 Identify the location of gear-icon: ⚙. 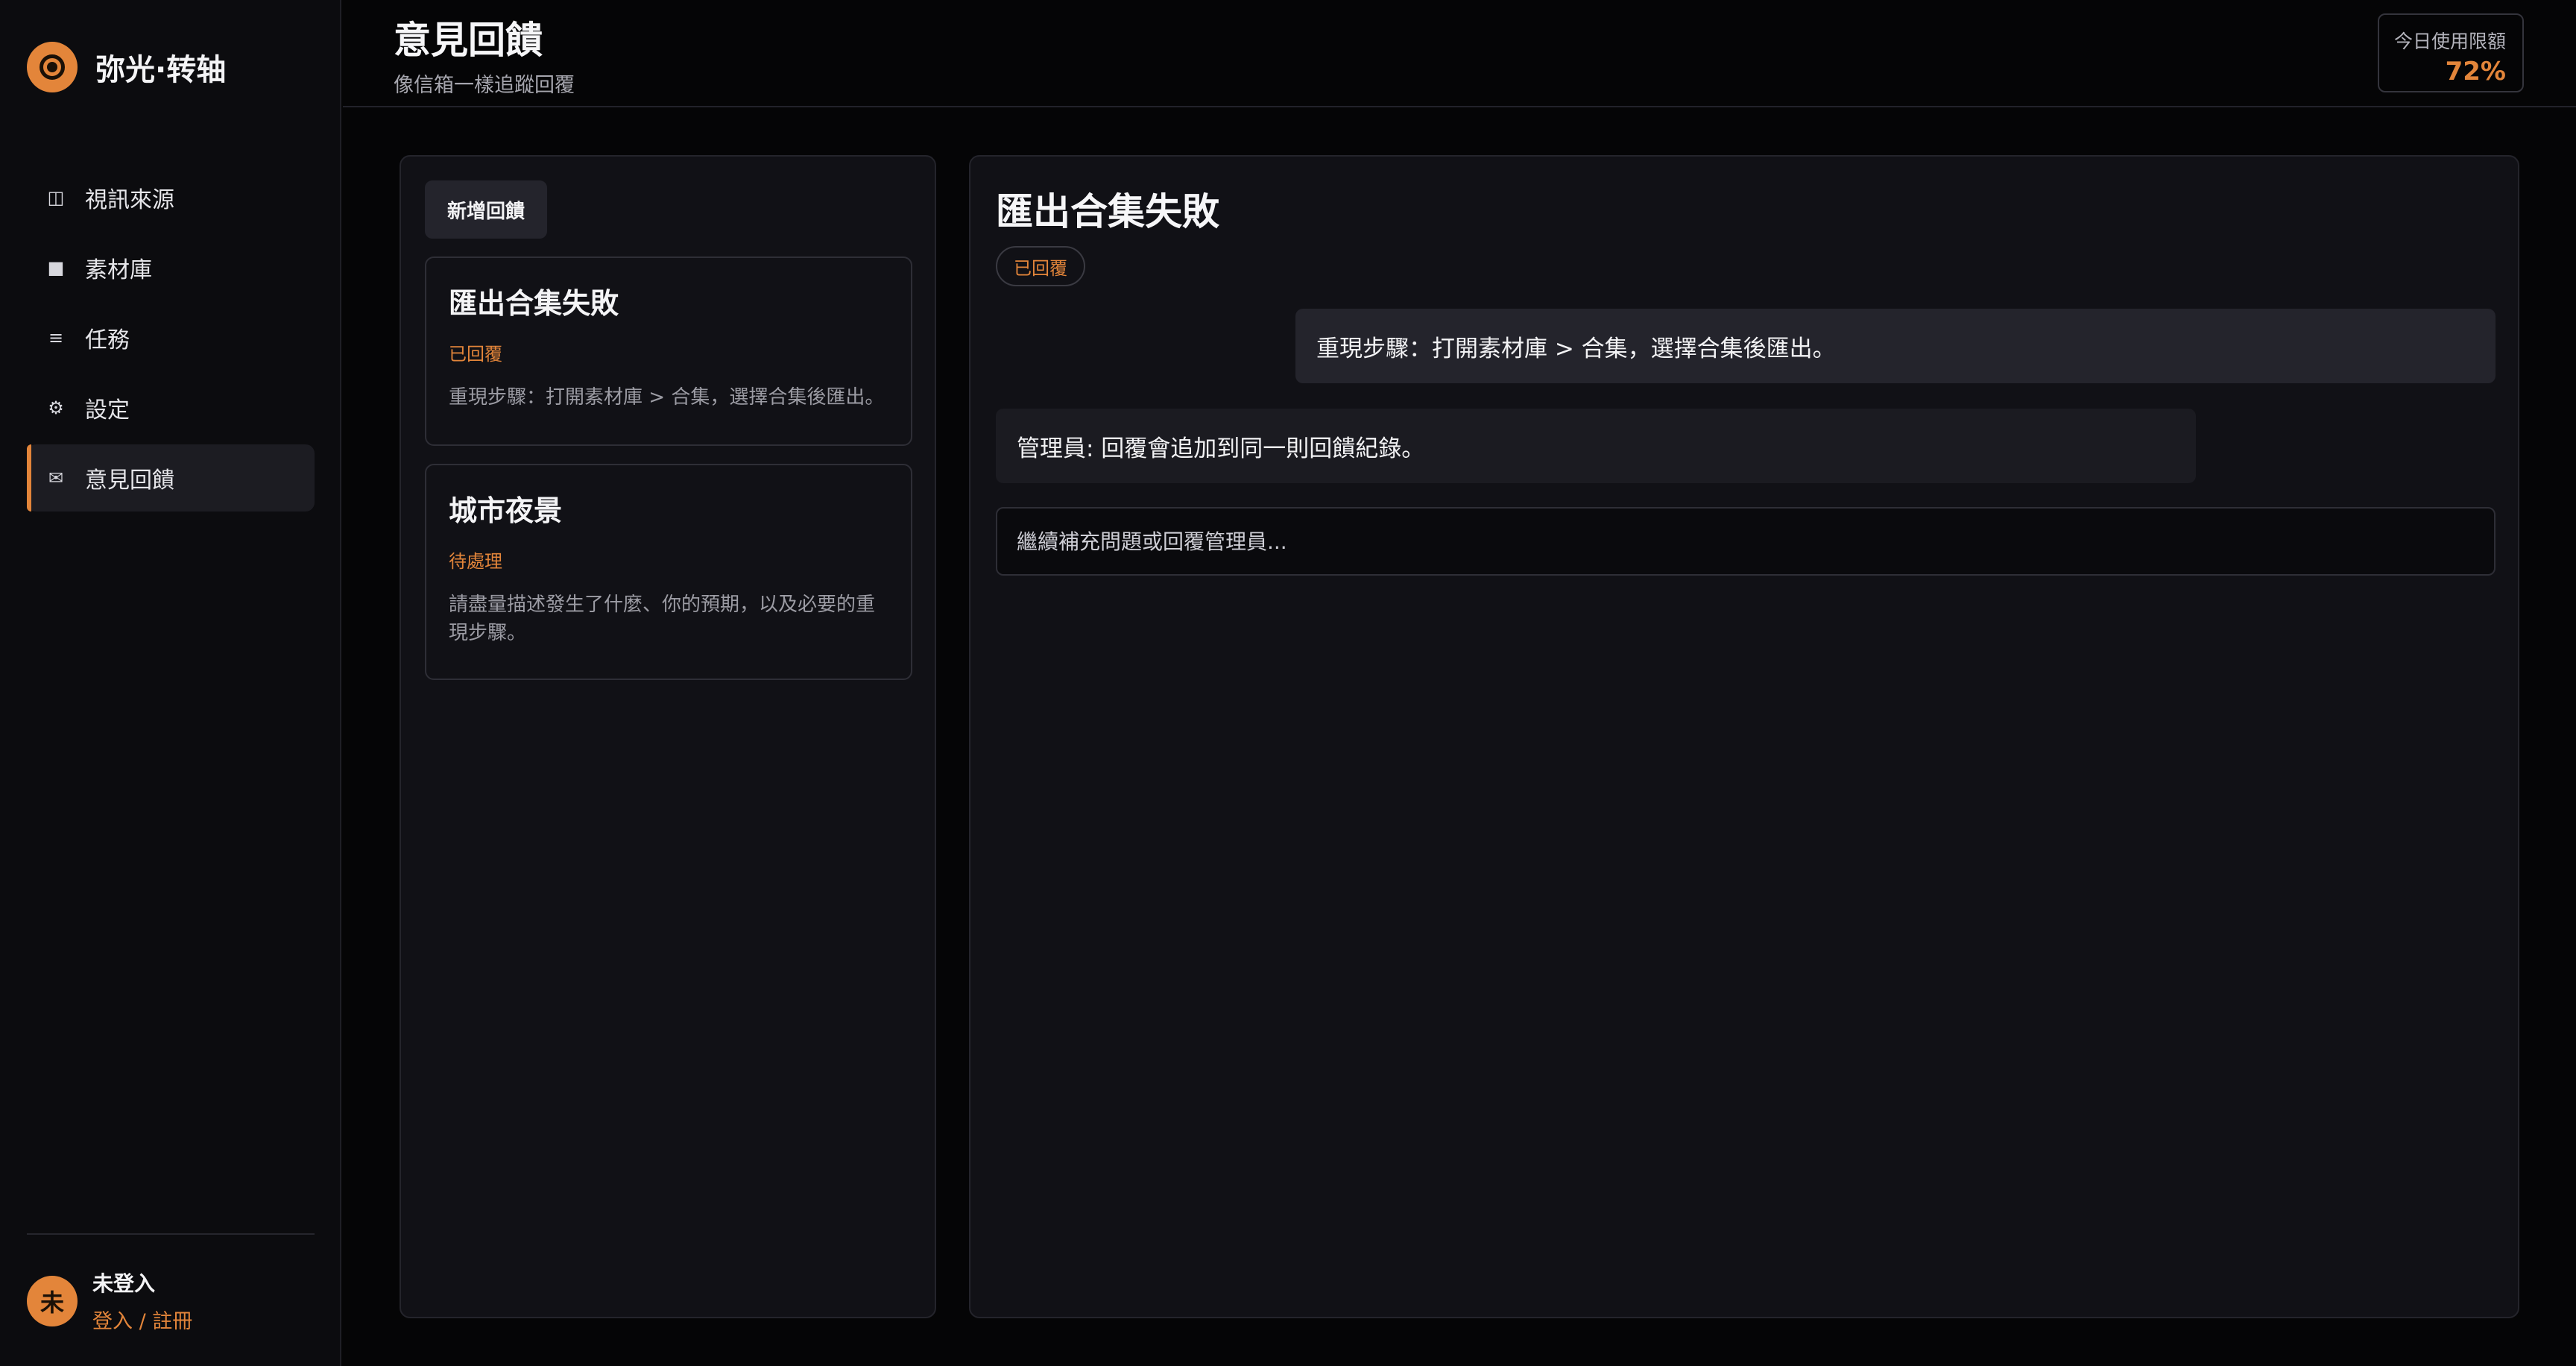
(56, 407).